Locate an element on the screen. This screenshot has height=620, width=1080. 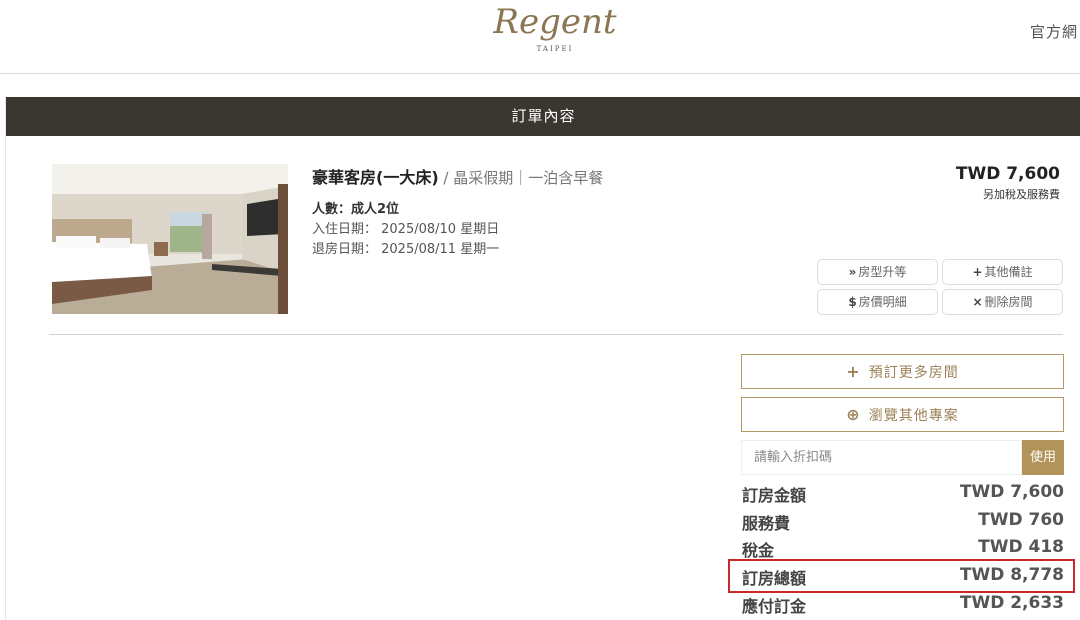
official-site-link: 官方網 is located at coordinates (1054, 31).